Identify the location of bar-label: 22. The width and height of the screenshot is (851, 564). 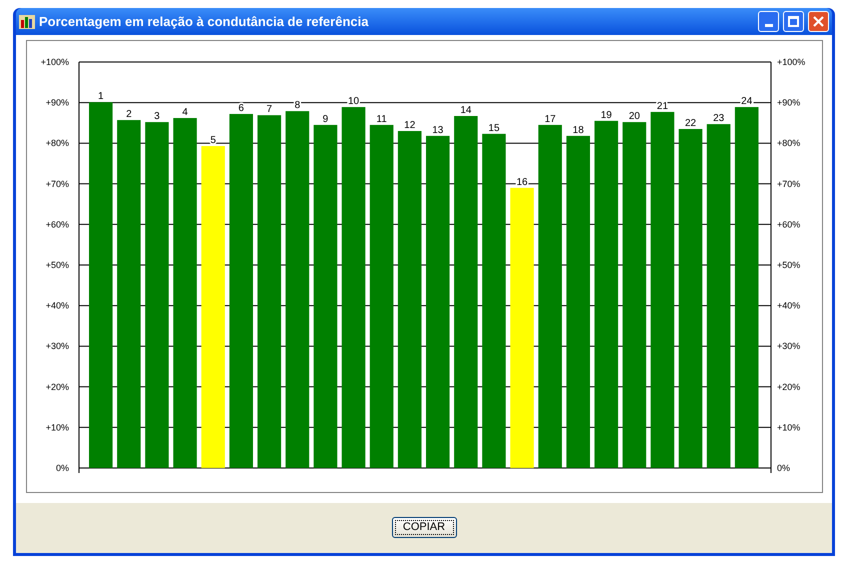
(690, 123).